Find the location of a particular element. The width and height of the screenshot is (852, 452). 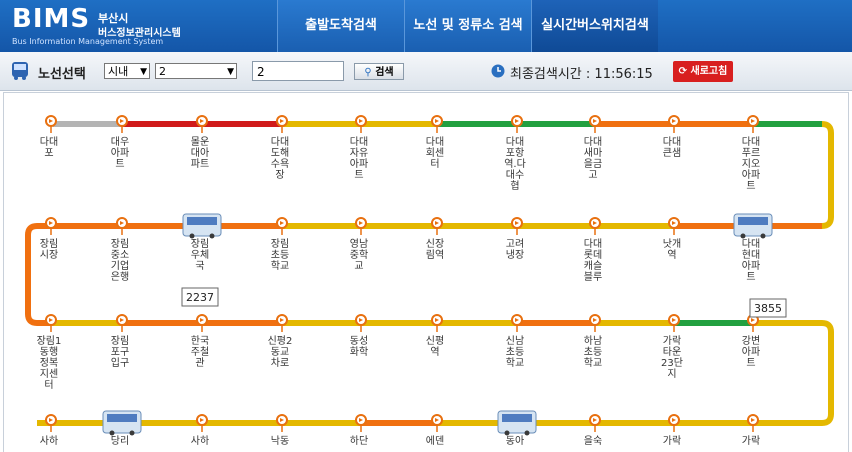

route-search-input: 2 is located at coordinates (298, 71).